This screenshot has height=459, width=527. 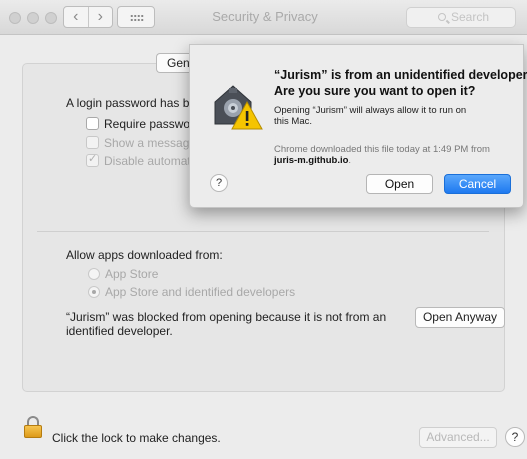 I want to click on checkmark-icon: ✓, so click(x=93, y=159).